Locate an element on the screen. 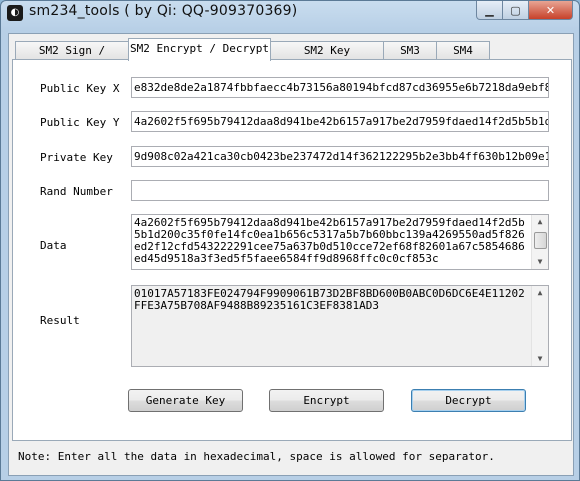  data-label: Data is located at coordinates (53, 245).